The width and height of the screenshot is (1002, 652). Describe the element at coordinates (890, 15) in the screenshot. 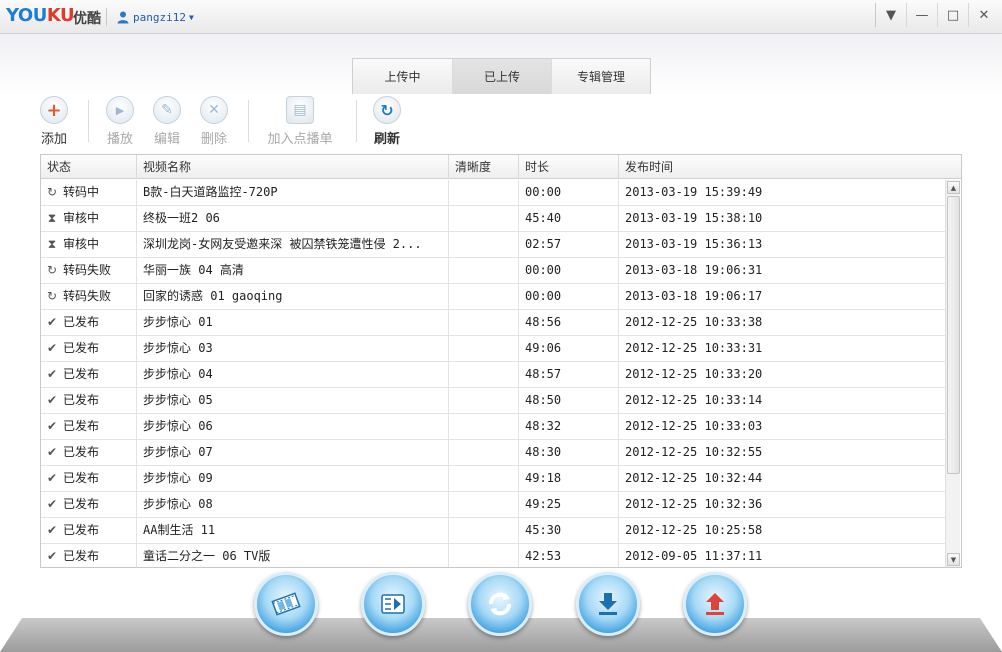

I see `menu-dropdown-button: ▼` at that location.